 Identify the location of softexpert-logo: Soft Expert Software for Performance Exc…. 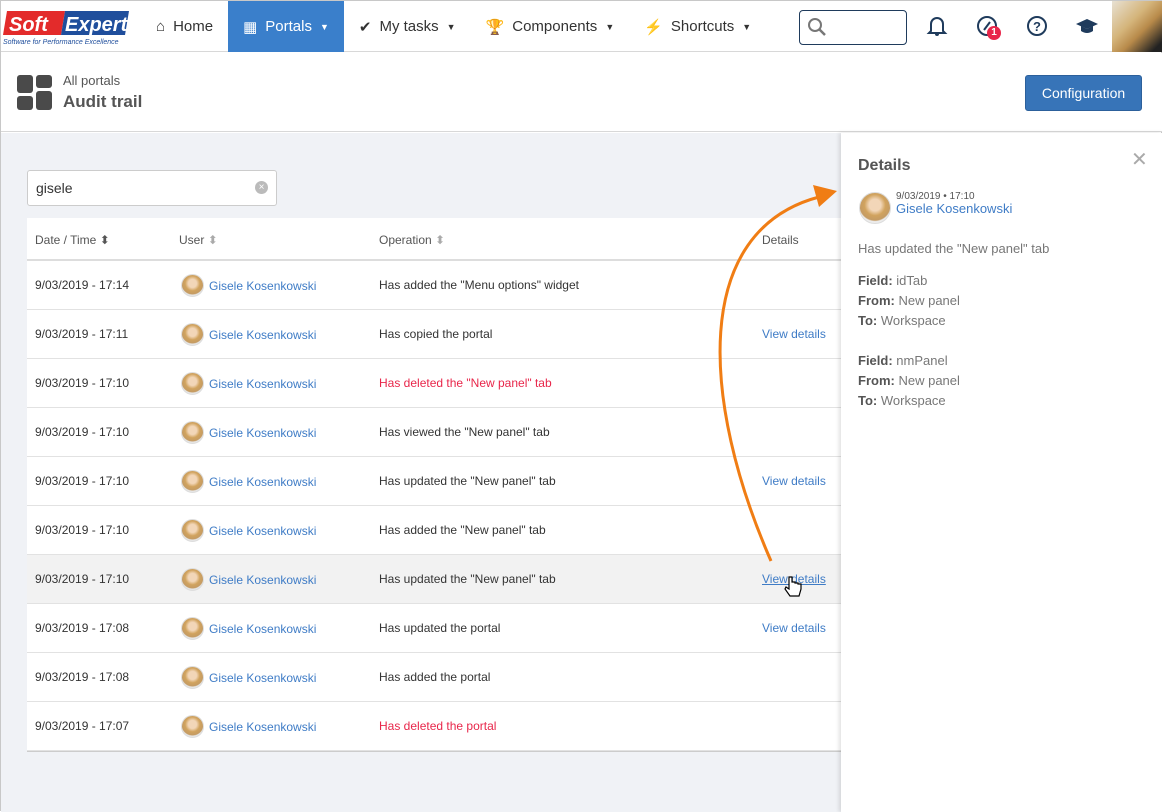
(68, 28).